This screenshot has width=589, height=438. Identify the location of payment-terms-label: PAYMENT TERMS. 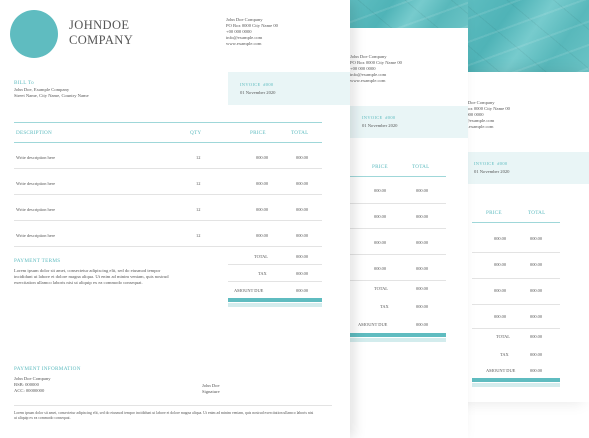
(37, 261).